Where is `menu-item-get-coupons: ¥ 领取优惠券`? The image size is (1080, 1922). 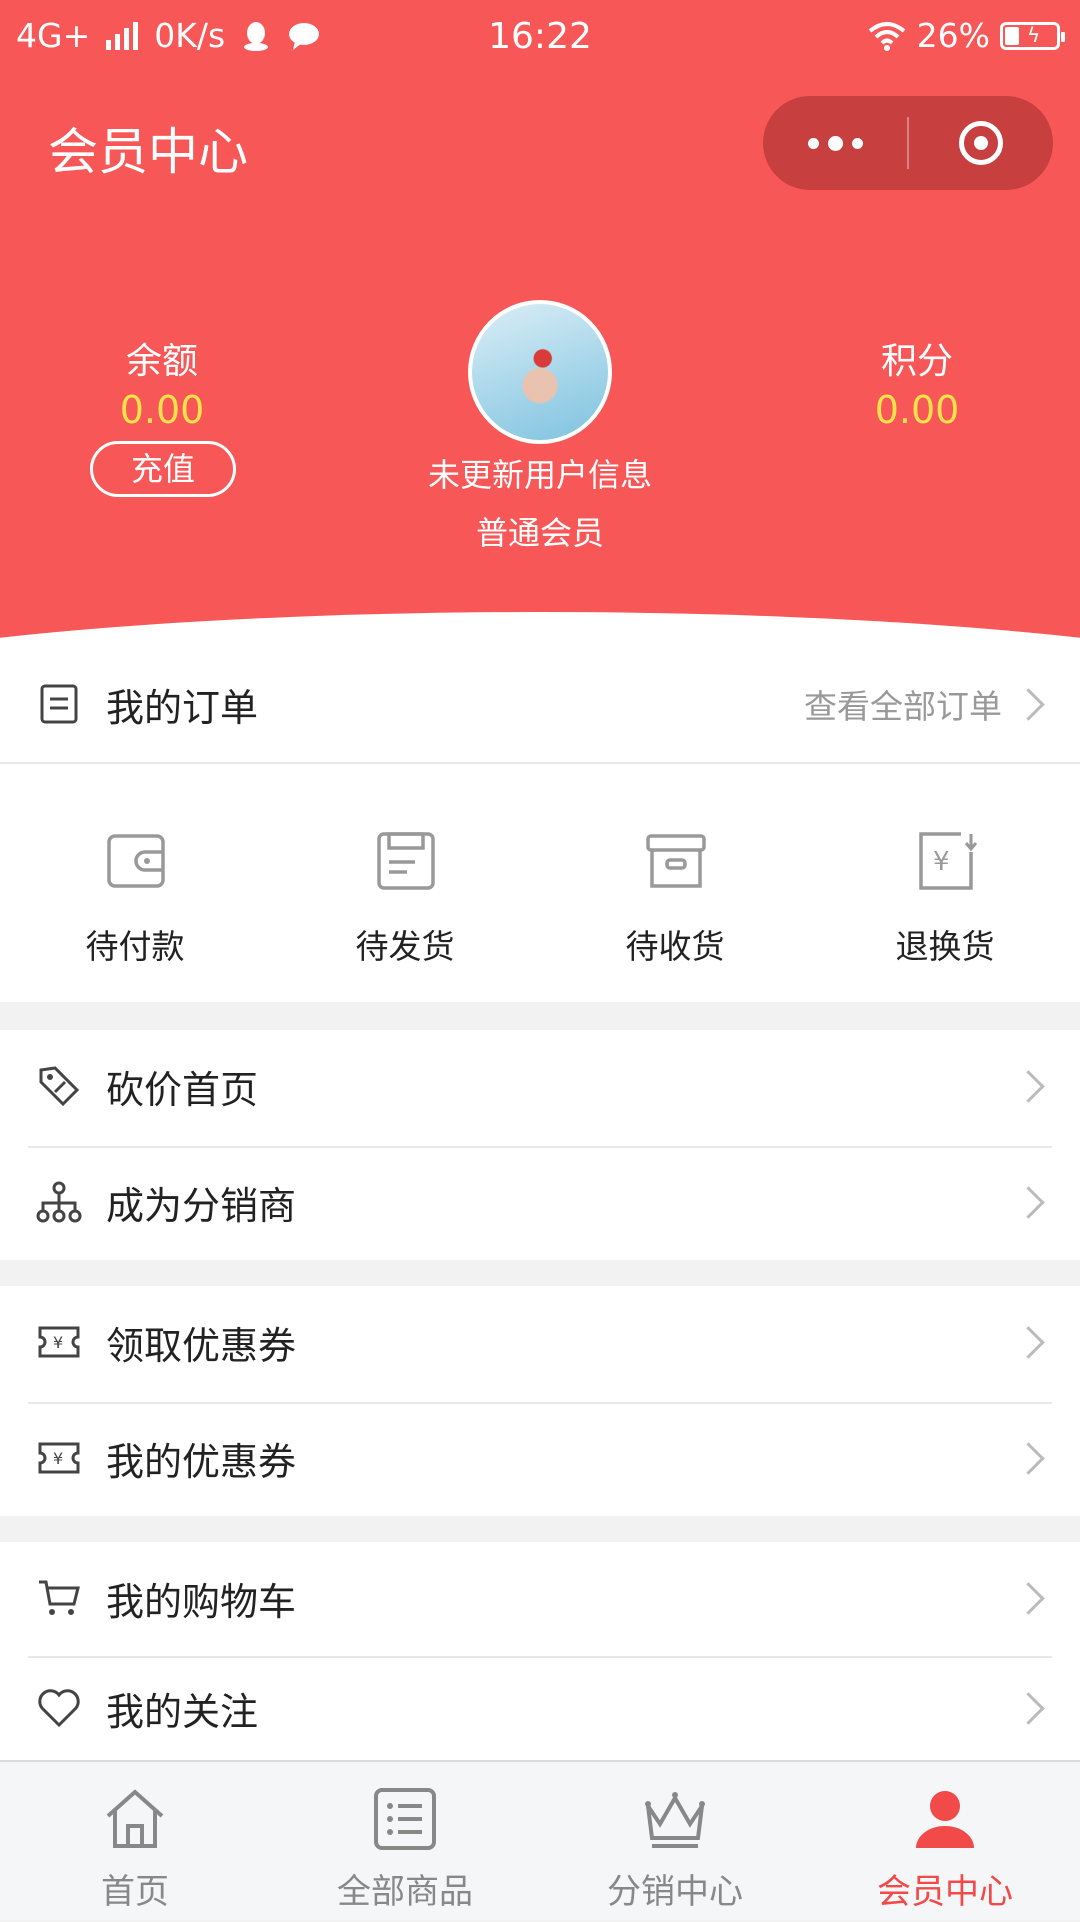 menu-item-get-coupons: ¥ 领取优惠券 is located at coordinates (540, 1342).